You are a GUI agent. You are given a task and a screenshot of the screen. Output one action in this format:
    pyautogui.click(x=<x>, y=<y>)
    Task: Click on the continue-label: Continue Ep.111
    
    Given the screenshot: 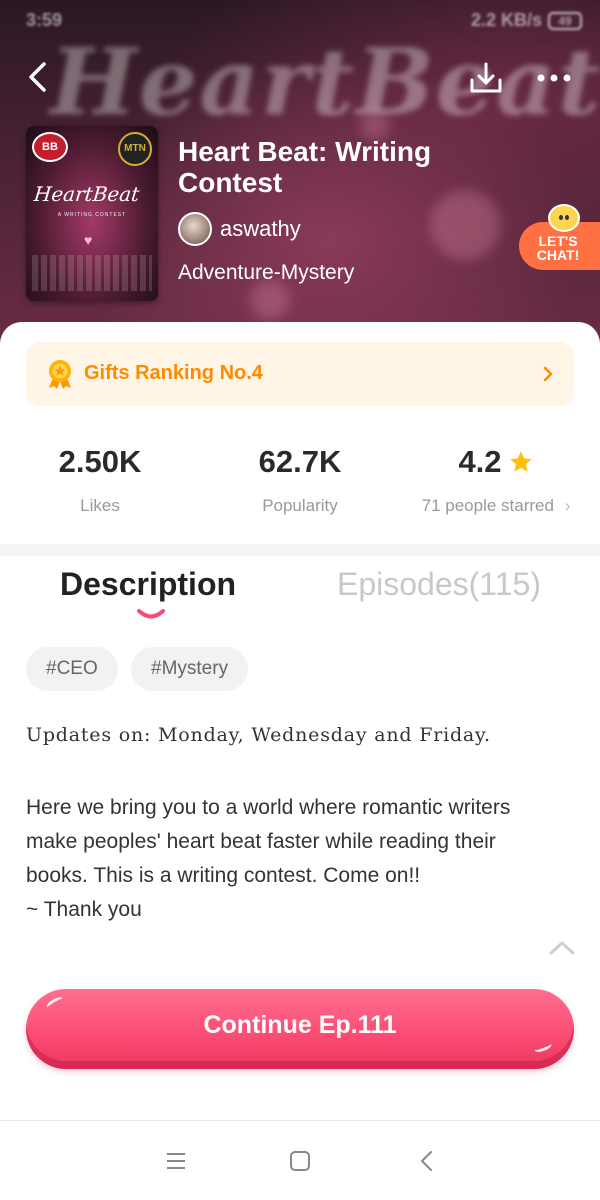 What is the action you would take?
    pyautogui.click(x=300, y=1025)
    